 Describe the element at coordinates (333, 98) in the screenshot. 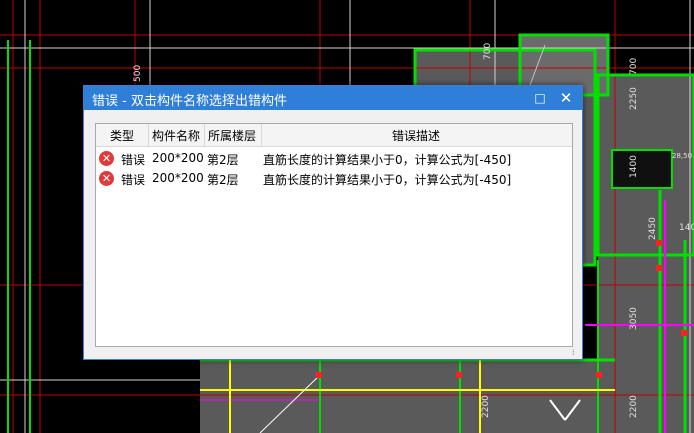

I see `dialog-titlebar: 错误 - 双击构件名称选择出错构件 □ ✕` at that location.